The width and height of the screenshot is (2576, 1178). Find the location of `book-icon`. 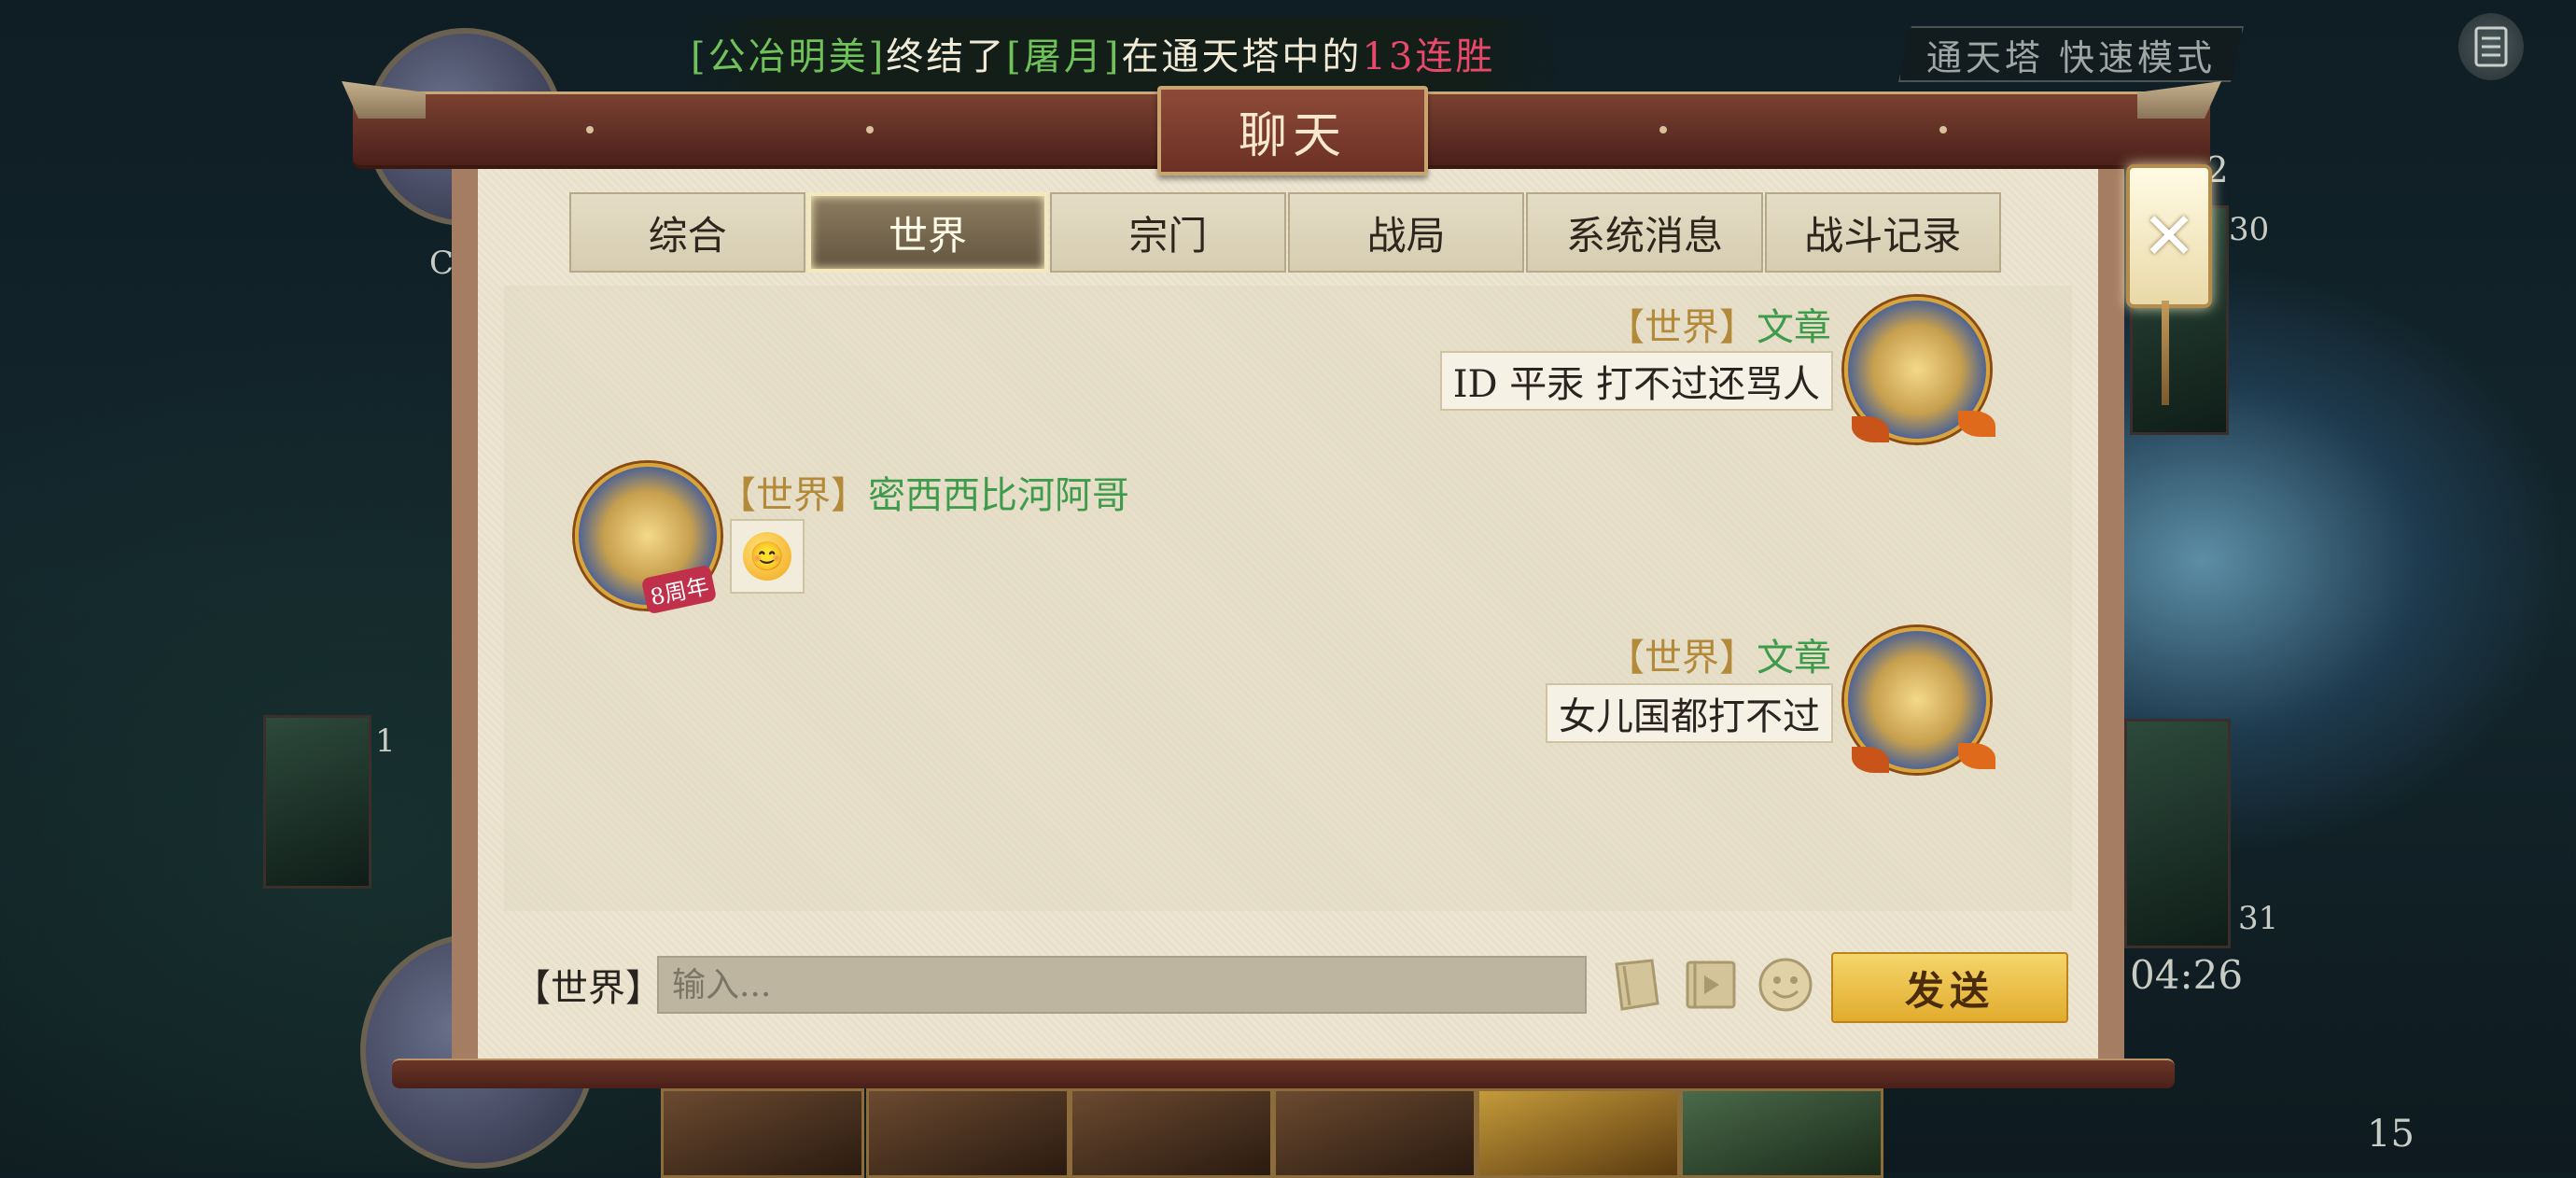

book-icon is located at coordinates (1636, 985).